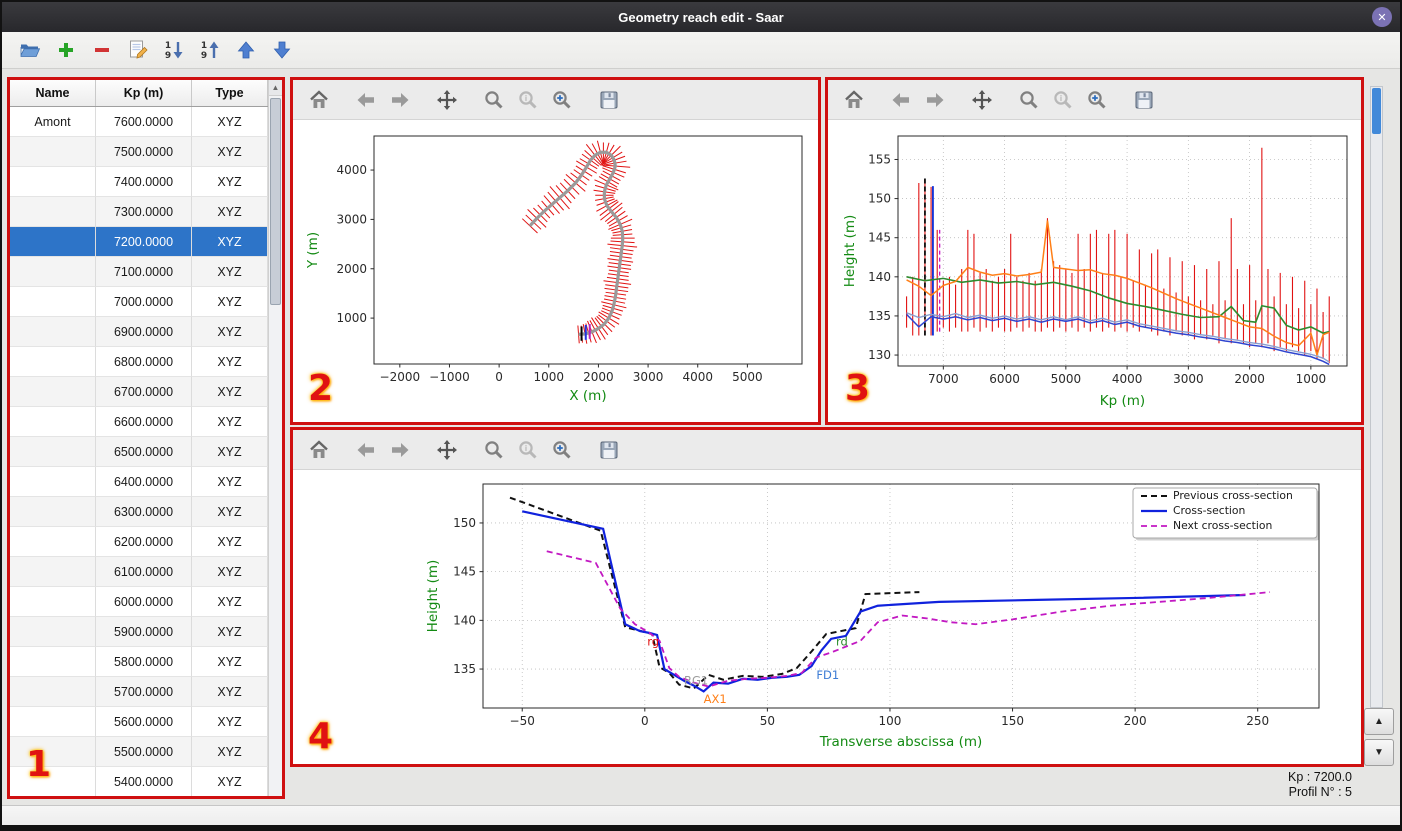 The image size is (1402, 831). What do you see at coordinates (1376, 397) in the screenshot?
I see `profile-scrollbar` at bounding box center [1376, 397].